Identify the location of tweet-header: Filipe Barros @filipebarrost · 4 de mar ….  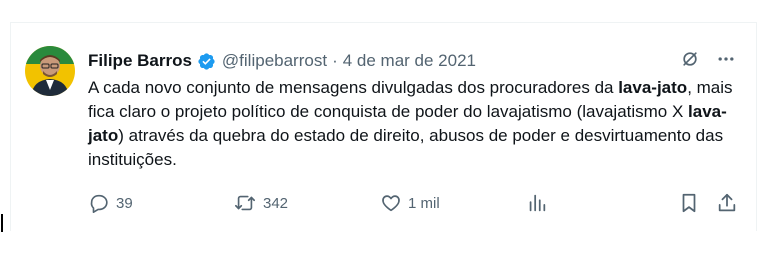
(412, 61).